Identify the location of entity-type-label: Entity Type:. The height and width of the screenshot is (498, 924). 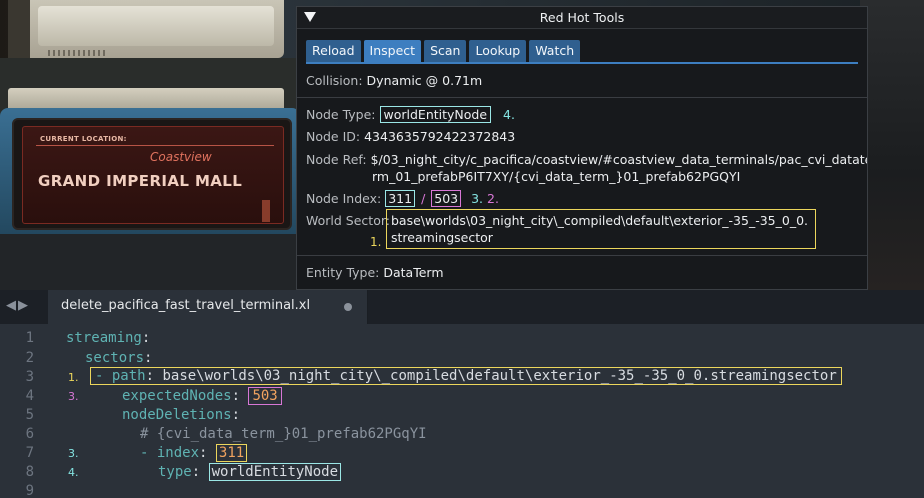
(343, 272).